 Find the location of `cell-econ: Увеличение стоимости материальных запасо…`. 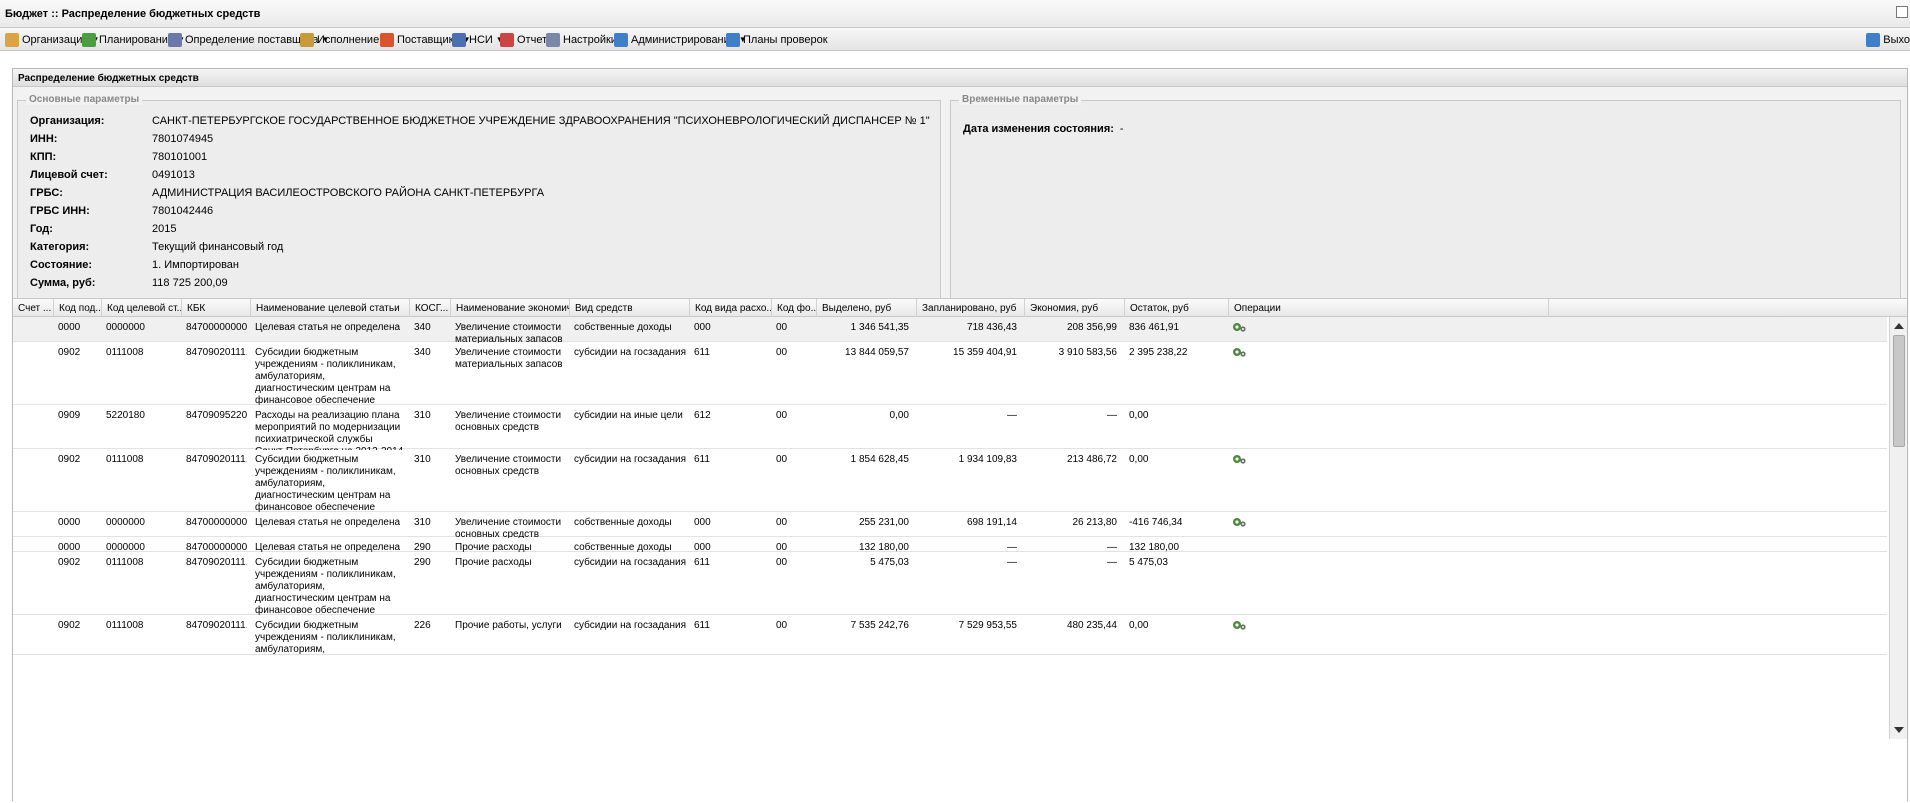

cell-econ: Увеличение стоимости материальных запасо… is located at coordinates (509, 332).